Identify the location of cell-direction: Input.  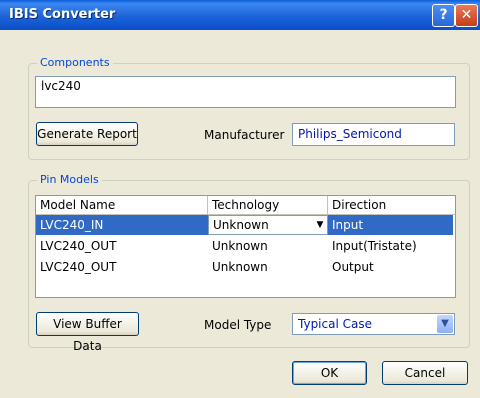
(390, 225).